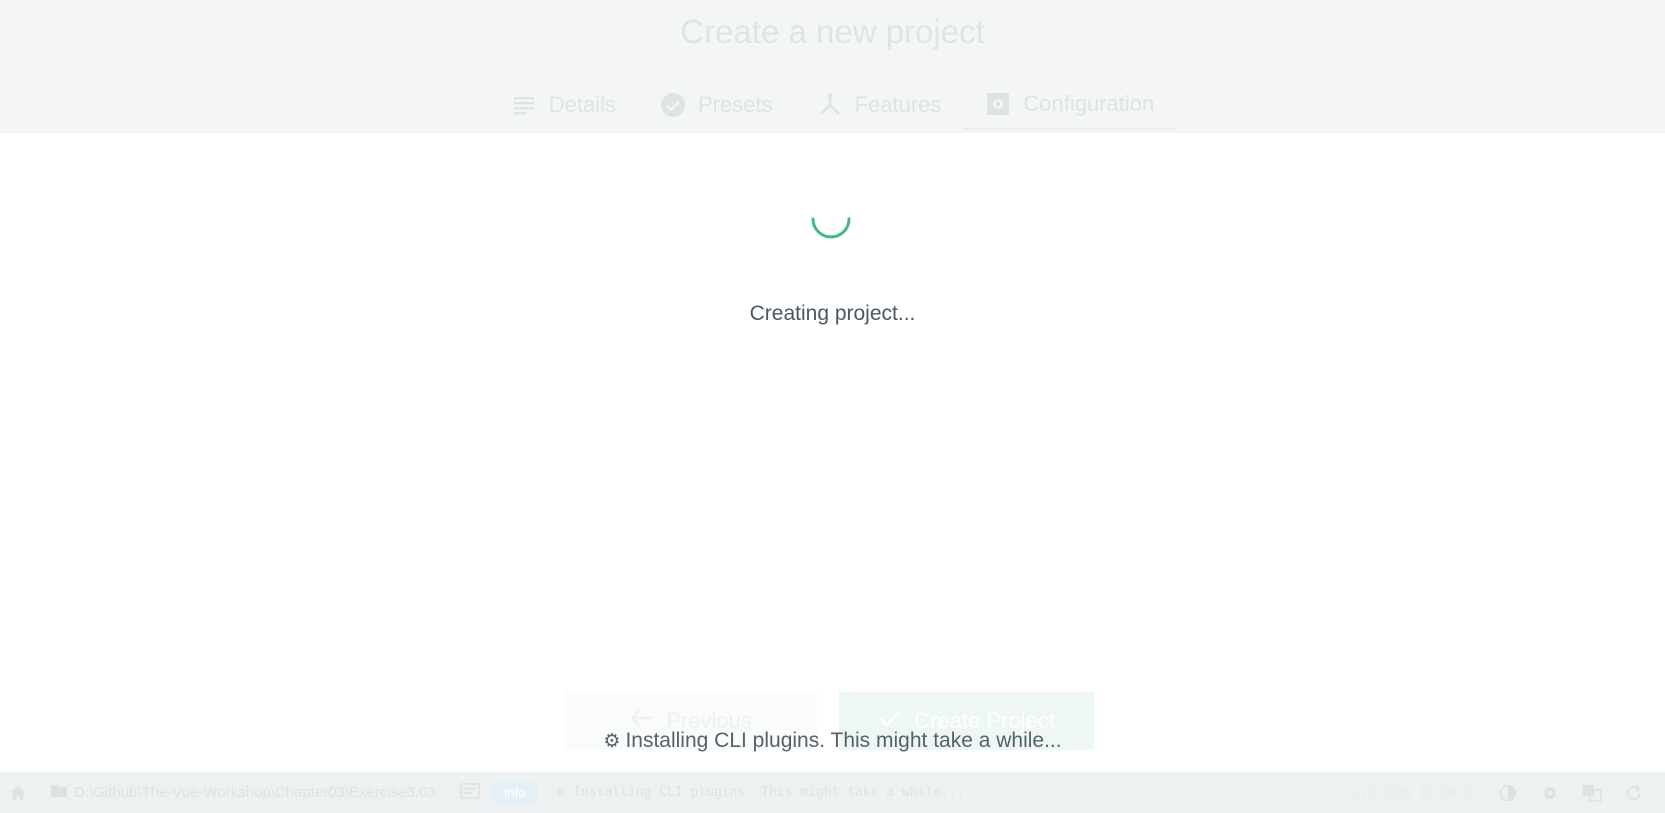 Image resolution: width=1665 pixels, height=813 pixels. I want to click on dark-mode-icon, so click(1508, 793).